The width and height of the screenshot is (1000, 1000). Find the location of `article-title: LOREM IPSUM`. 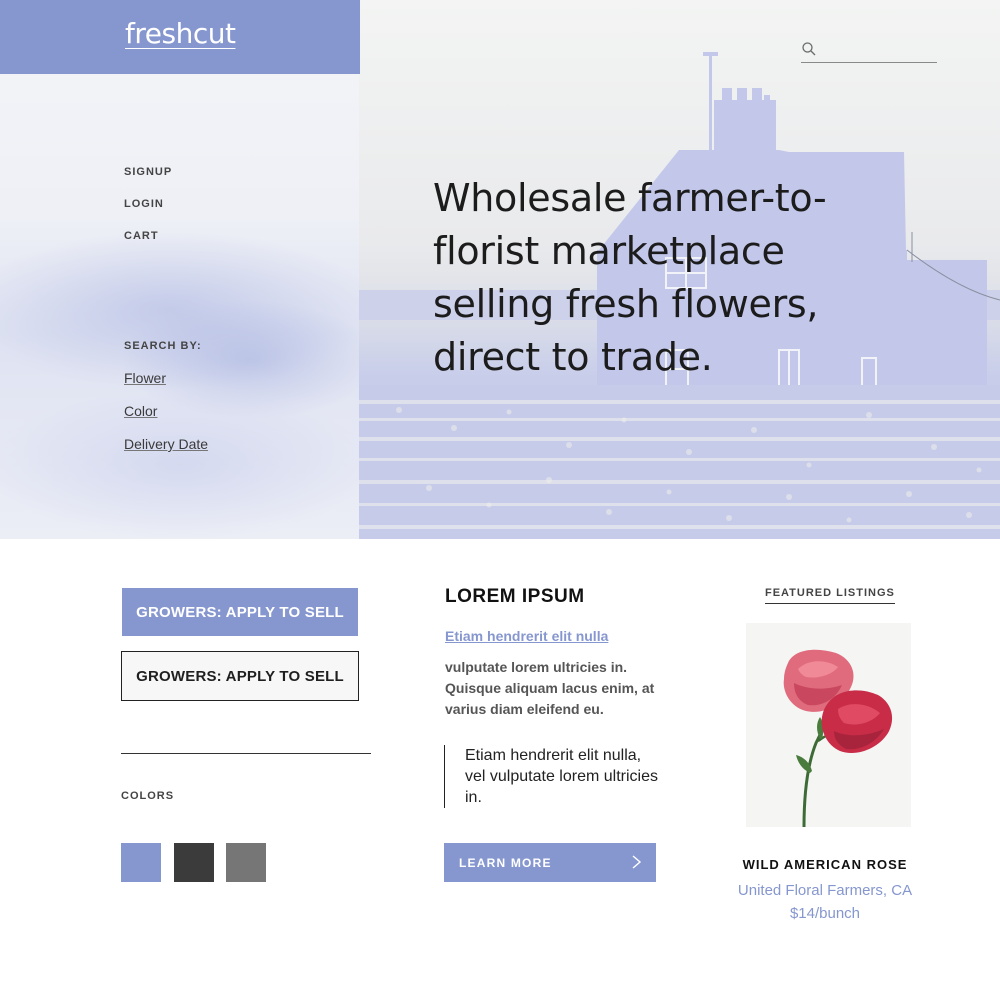

article-title: LOREM IPSUM is located at coordinates (515, 596).